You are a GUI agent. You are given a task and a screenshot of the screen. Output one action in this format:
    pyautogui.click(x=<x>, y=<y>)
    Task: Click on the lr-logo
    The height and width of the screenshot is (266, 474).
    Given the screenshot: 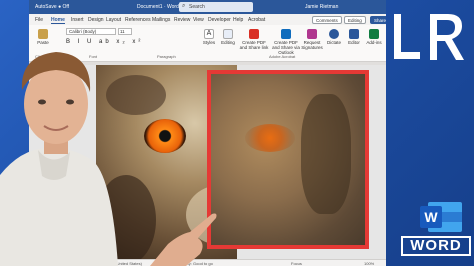 What is the action you would take?
    pyautogui.click(x=429, y=37)
    